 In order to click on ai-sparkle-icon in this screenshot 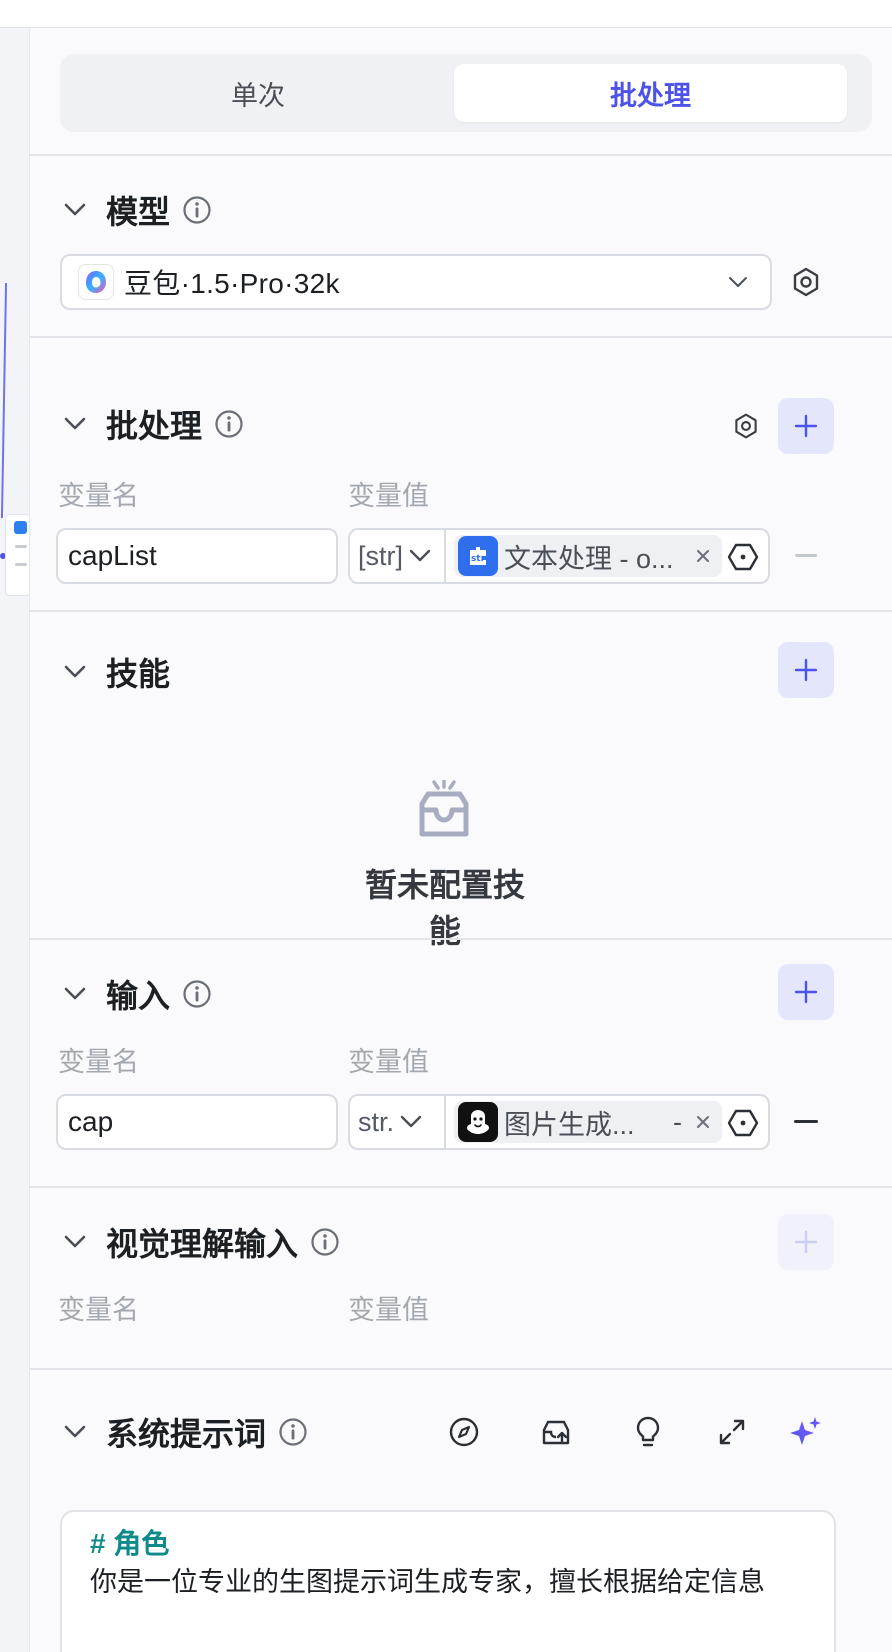, I will do `click(806, 1432)`.